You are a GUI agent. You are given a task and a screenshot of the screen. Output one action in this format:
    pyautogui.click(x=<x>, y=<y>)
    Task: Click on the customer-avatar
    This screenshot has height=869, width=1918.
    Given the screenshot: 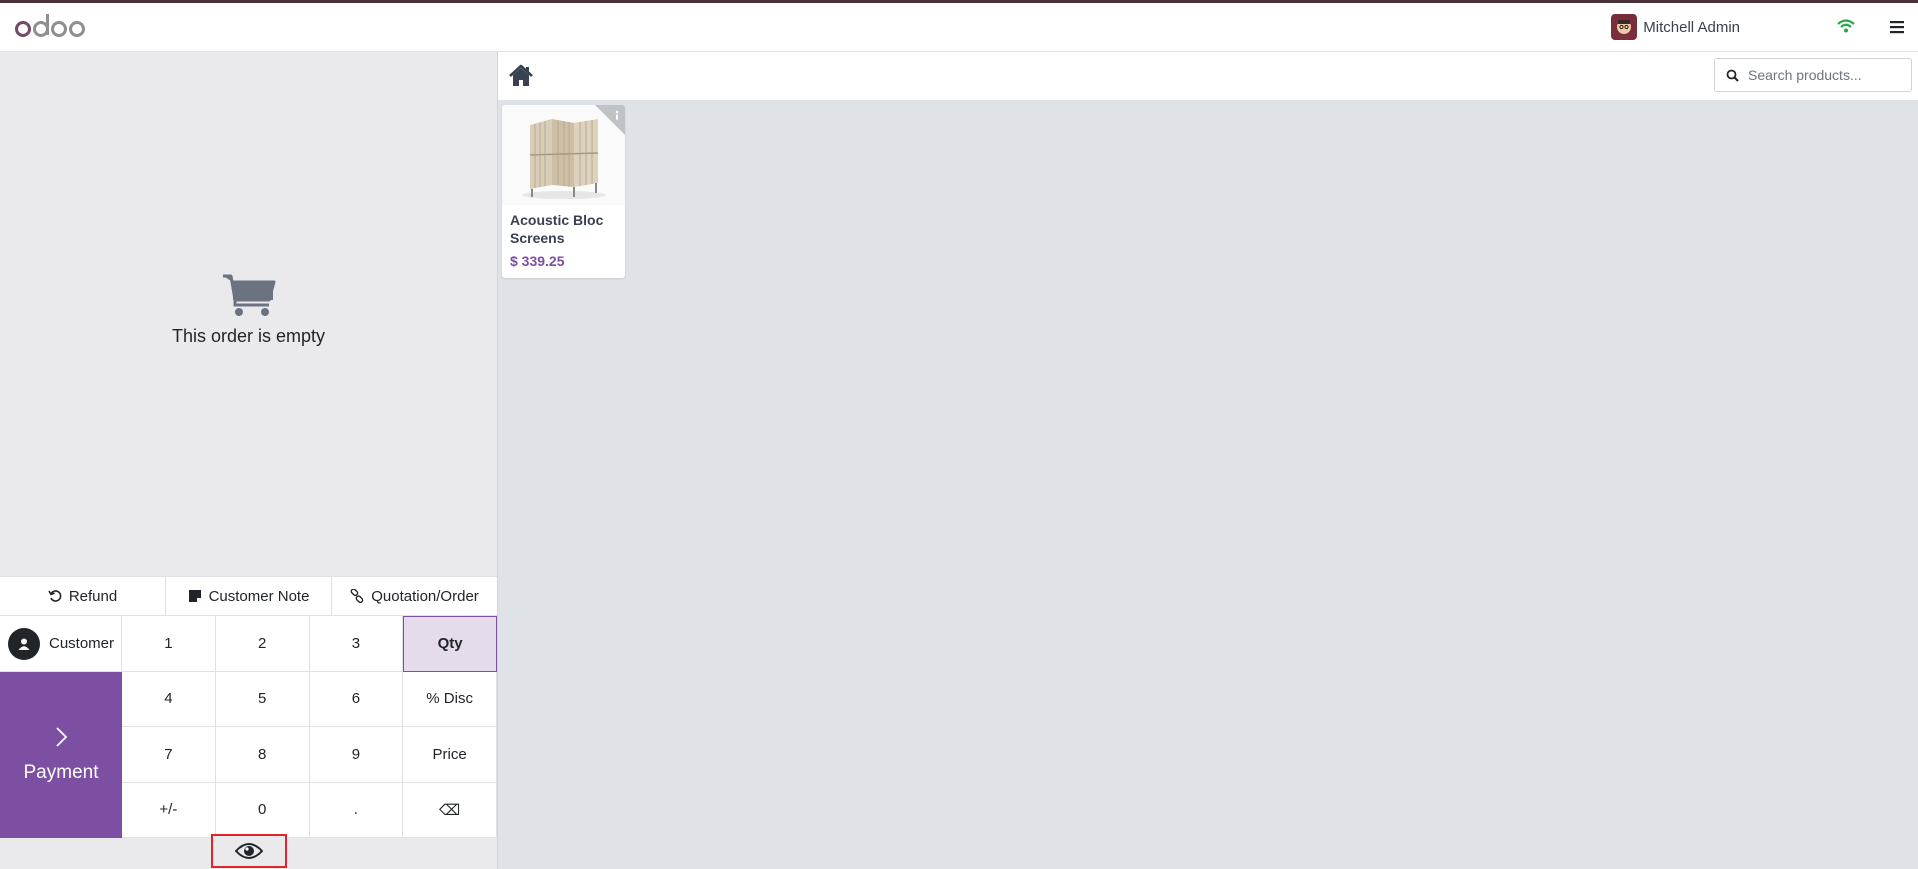 What is the action you would take?
    pyautogui.click(x=24, y=643)
    